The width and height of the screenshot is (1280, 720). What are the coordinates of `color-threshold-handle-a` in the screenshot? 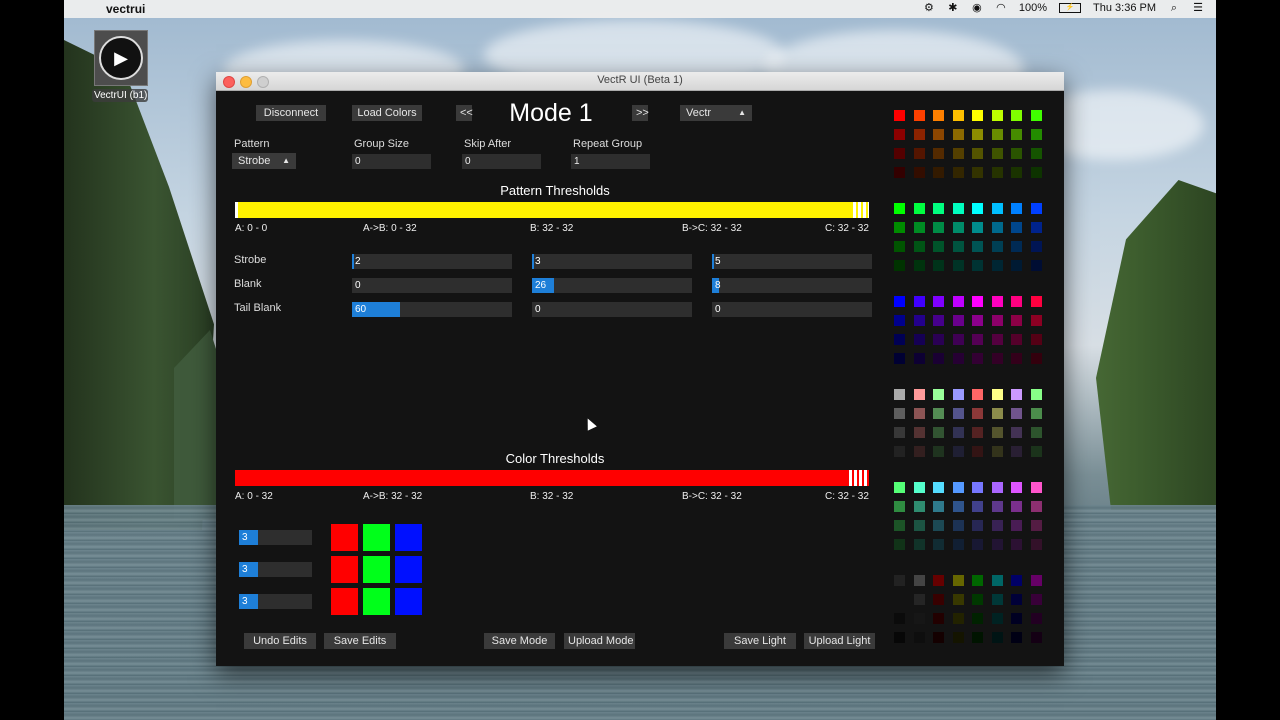 It's located at (850, 478).